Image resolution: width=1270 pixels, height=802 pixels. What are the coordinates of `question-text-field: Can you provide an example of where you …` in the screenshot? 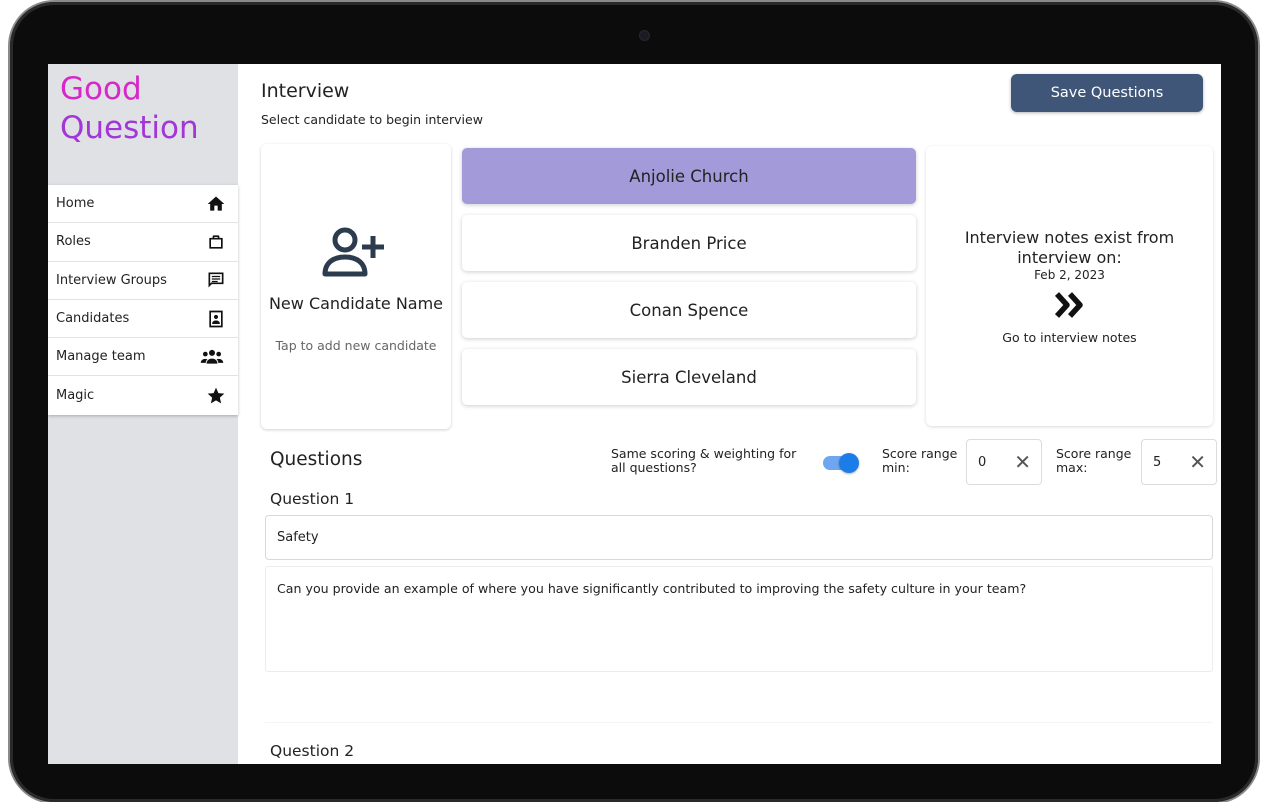 It's located at (739, 619).